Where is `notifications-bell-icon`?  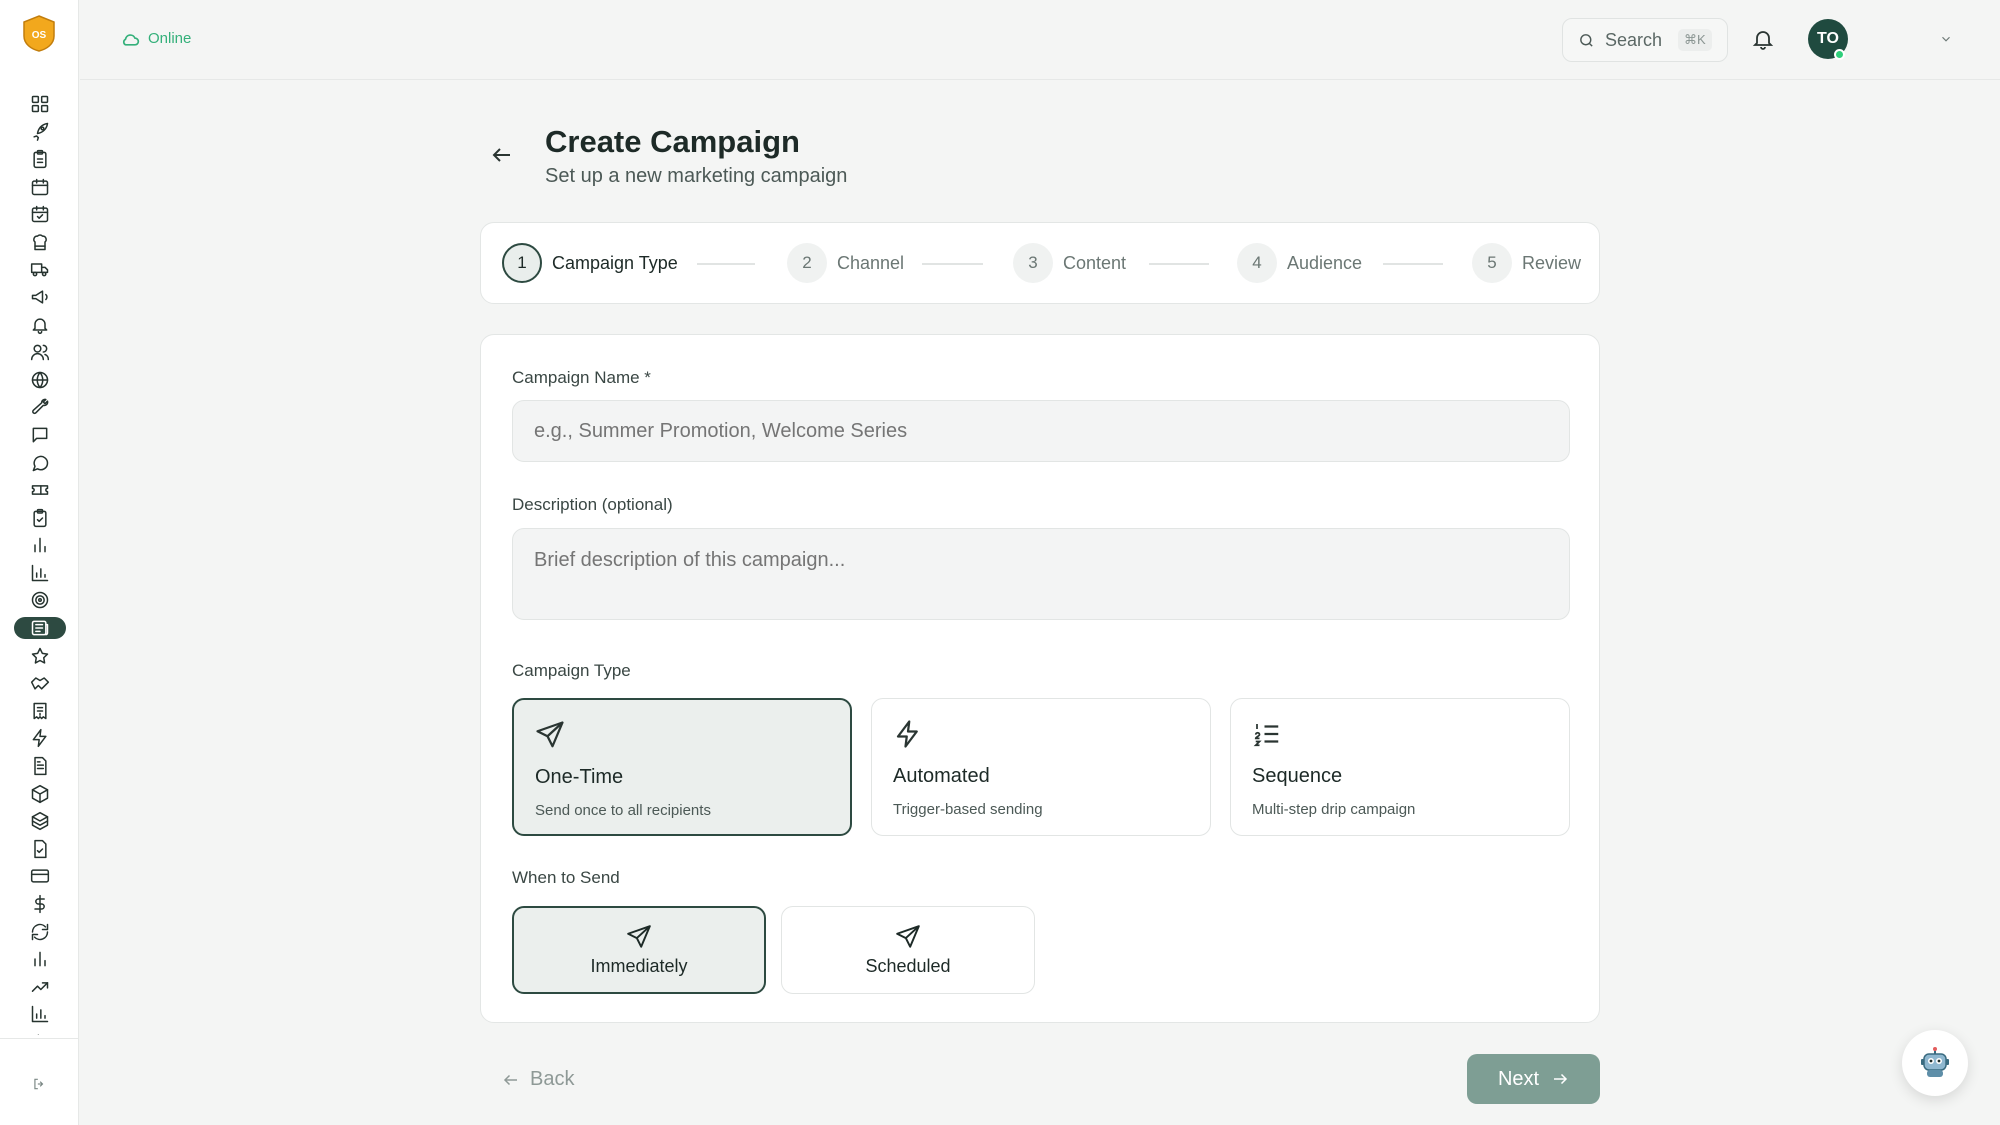
notifications-bell-icon is located at coordinates (1763, 39).